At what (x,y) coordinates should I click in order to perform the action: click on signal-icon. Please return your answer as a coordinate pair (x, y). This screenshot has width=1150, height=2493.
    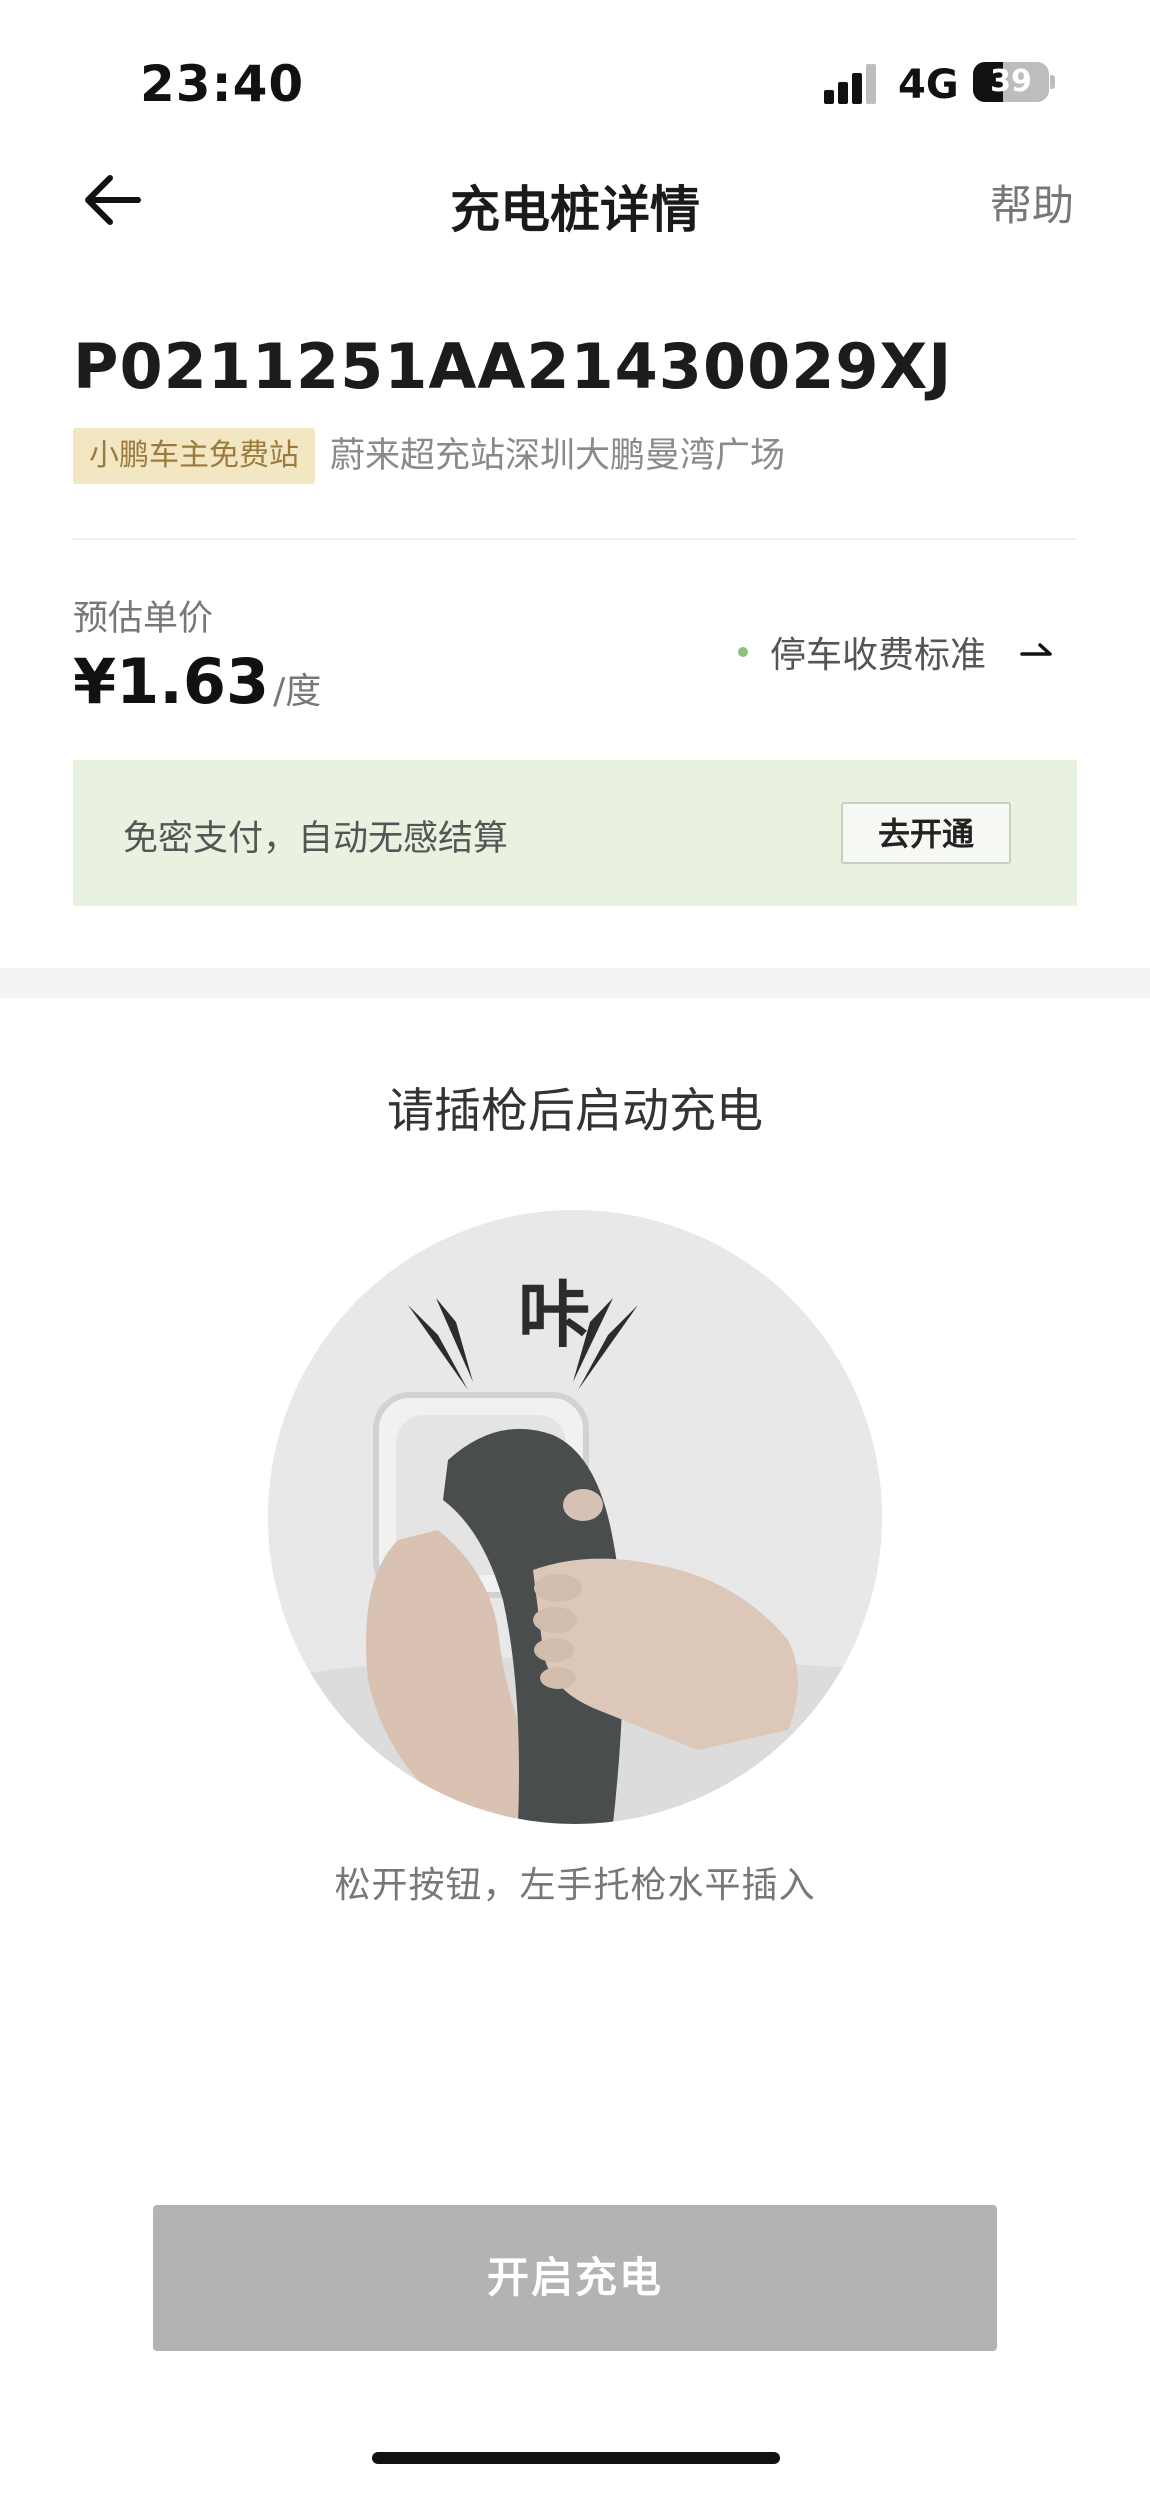
    Looking at the image, I should click on (853, 84).